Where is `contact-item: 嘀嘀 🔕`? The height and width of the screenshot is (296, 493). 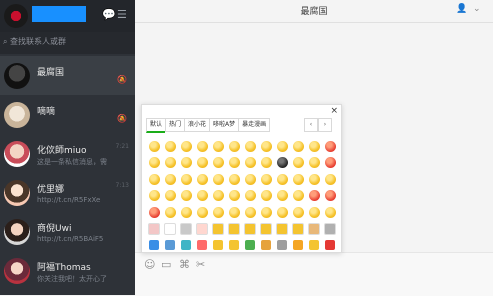
contact-item: 嘀嘀 🔕 is located at coordinates (67, 114).